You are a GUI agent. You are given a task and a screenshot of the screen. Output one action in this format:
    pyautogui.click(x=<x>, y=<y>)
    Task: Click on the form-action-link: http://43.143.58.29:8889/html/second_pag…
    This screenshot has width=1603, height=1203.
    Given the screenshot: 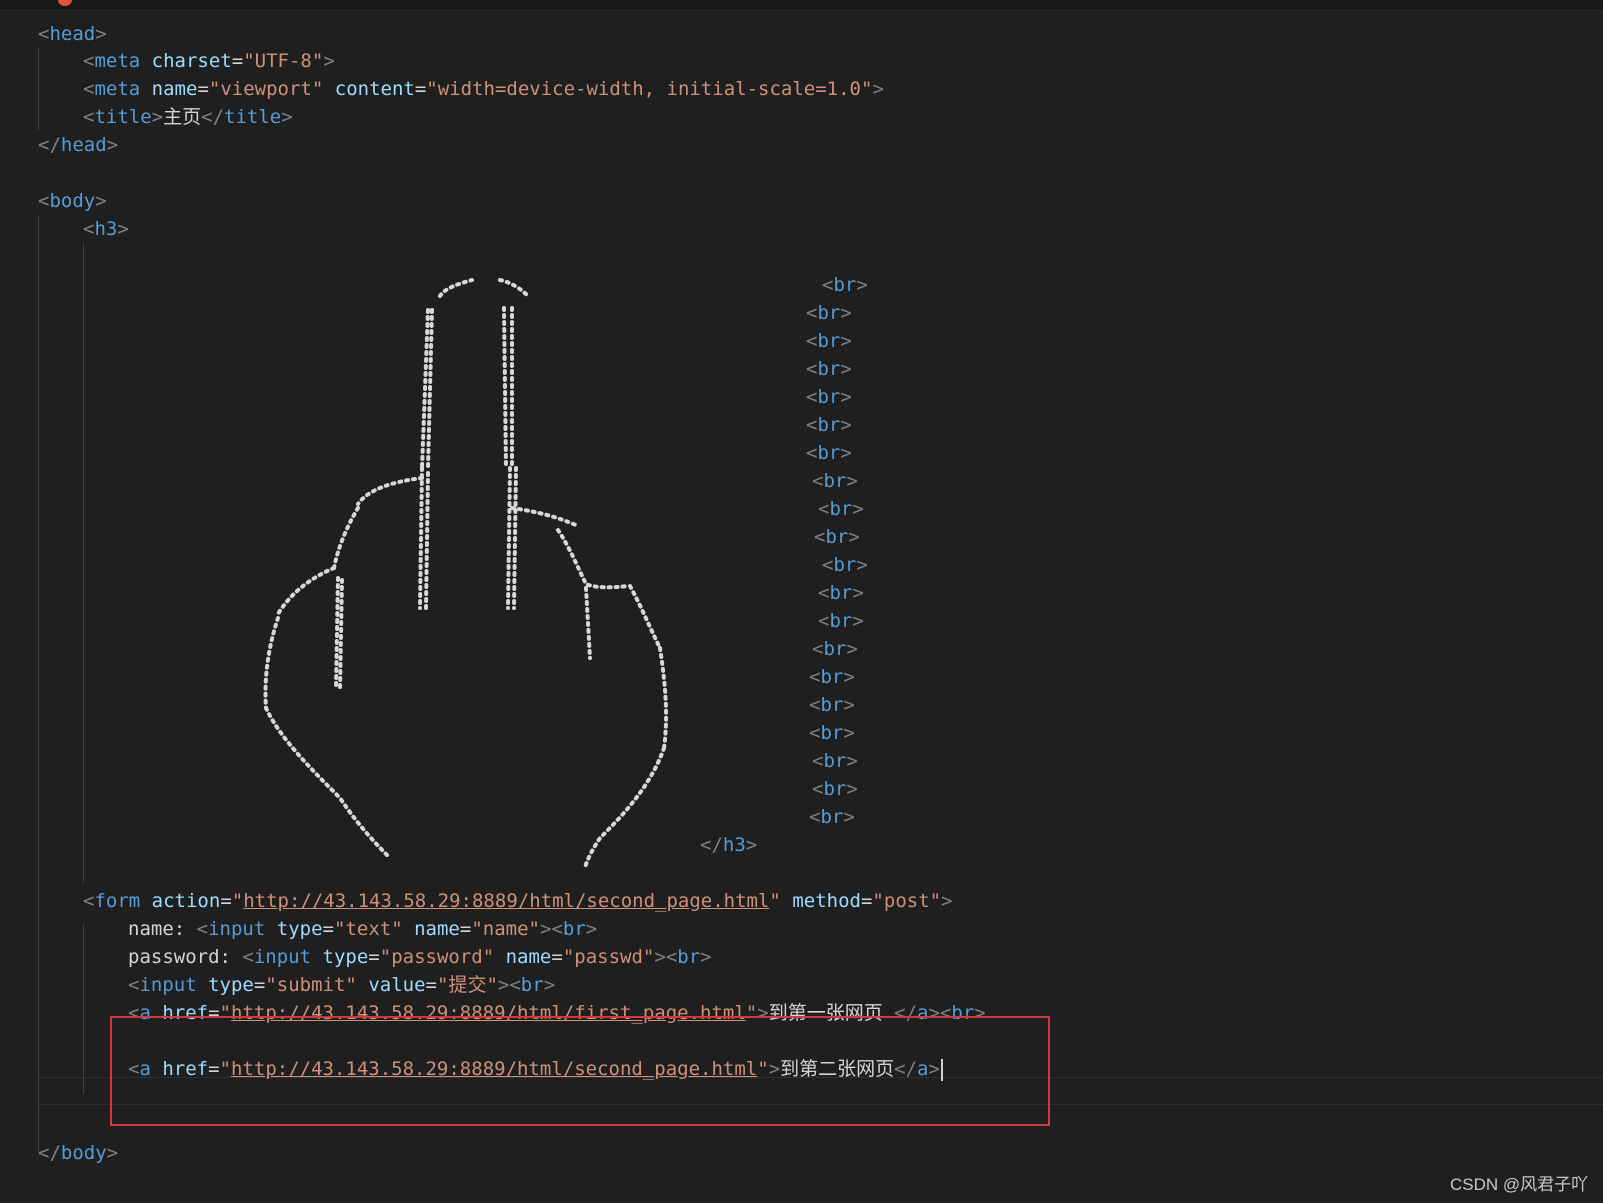 What is the action you would take?
    pyautogui.click(x=506, y=901)
    